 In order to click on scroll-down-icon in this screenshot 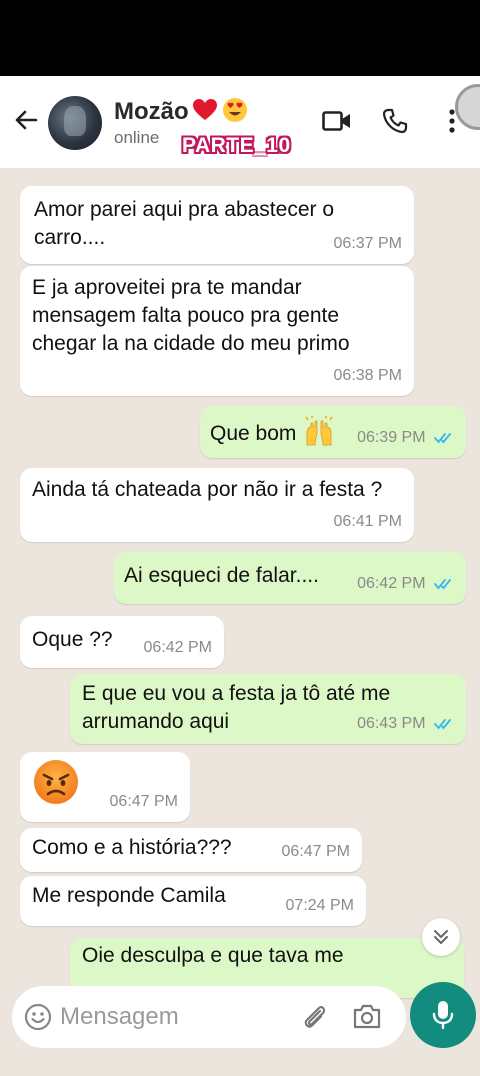, I will do `click(441, 937)`.